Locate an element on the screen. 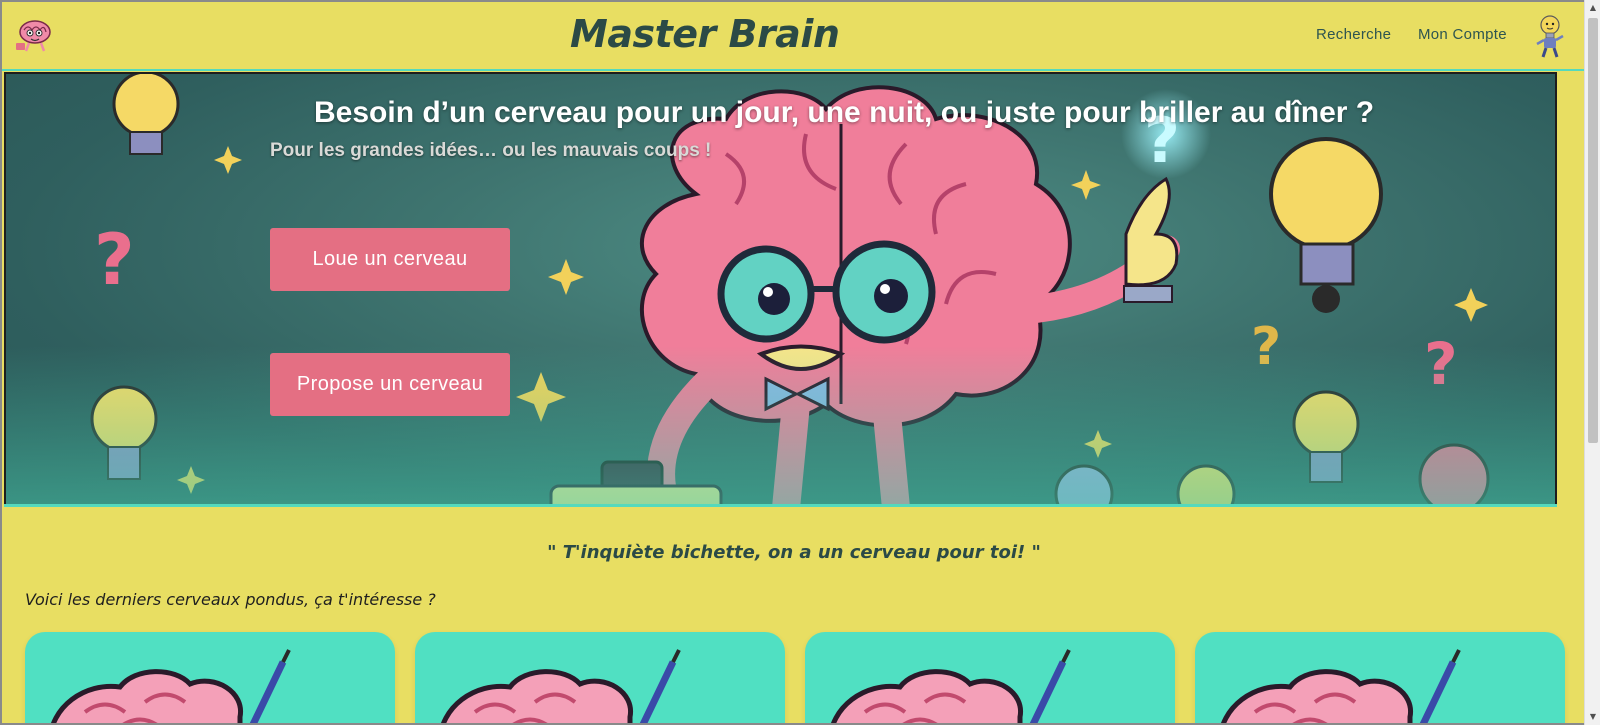 The image size is (1600, 725). rent-brain-button: Loue un cerveau is located at coordinates (390, 259).